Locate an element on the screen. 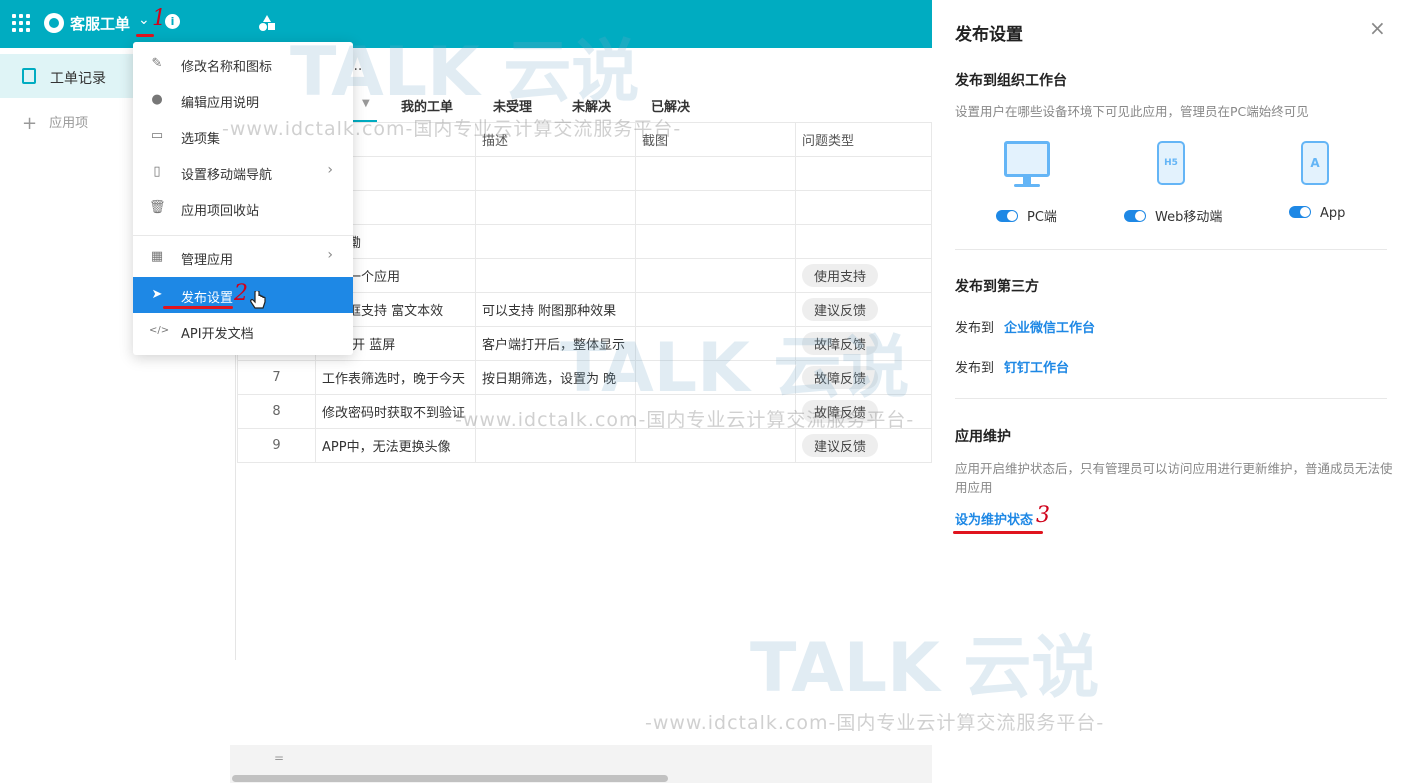 The height and width of the screenshot is (783, 1423). menu-item-recycle-bin: 🗑 应用项回收站 is located at coordinates (243, 208).